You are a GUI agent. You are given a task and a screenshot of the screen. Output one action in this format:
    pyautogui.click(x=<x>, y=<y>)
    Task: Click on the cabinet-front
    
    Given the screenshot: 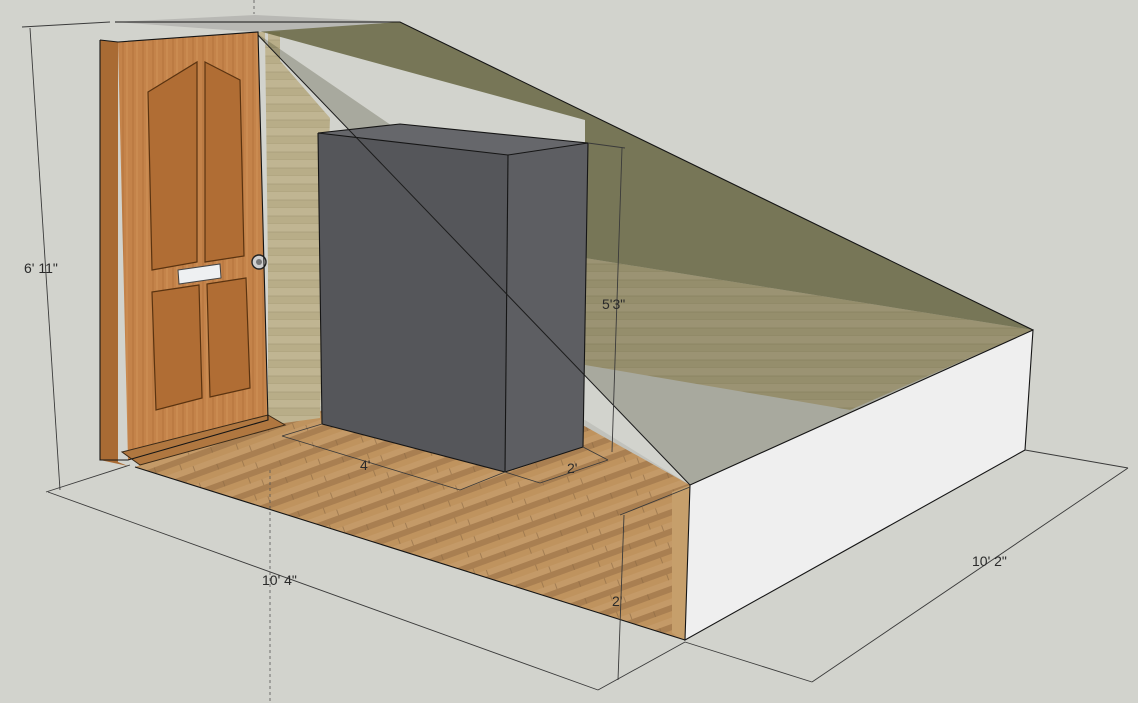 What is the action you would take?
    pyautogui.click(x=413, y=302)
    